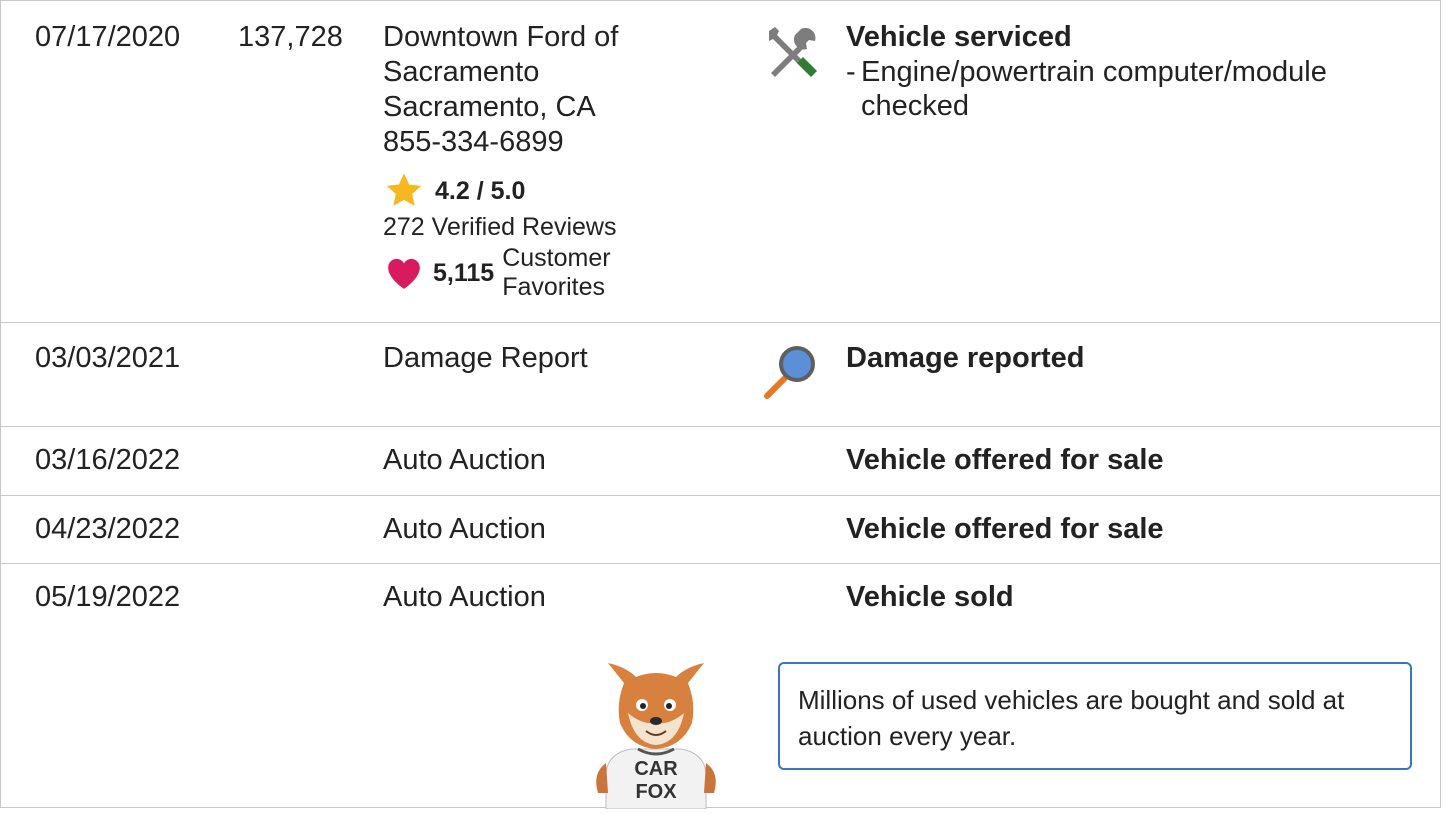 Image resolution: width=1443 pixels, height=814 pixels. What do you see at coordinates (556, 258) in the screenshot?
I see `favorites-label-line1: Customer` at bounding box center [556, 258].